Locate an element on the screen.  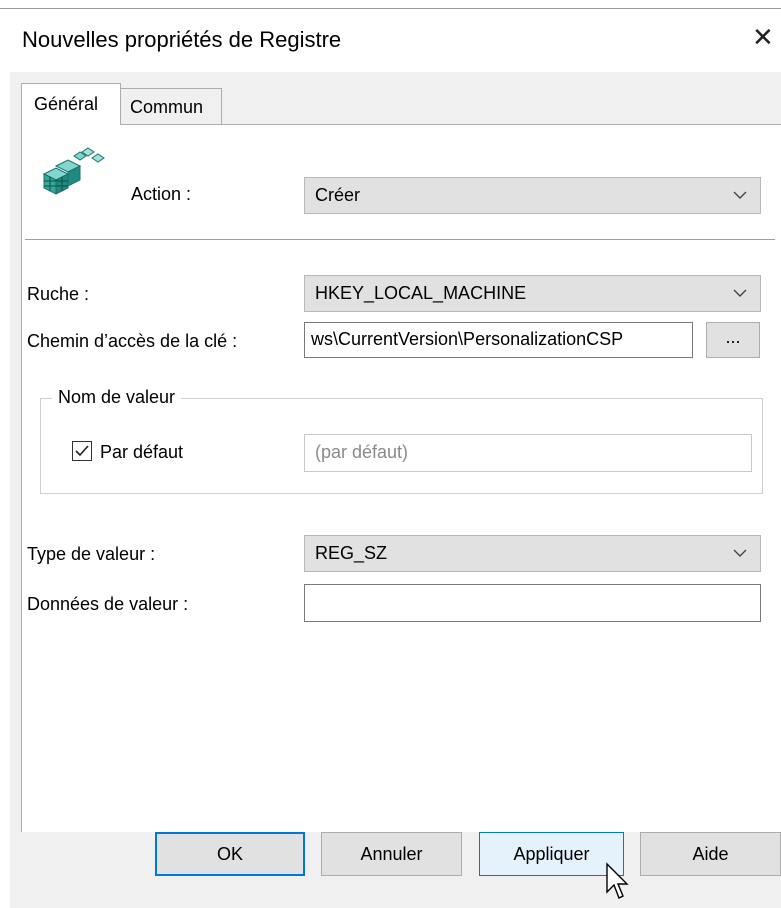
value-name-input: (par défaut) is located at coordinates (528, 453).